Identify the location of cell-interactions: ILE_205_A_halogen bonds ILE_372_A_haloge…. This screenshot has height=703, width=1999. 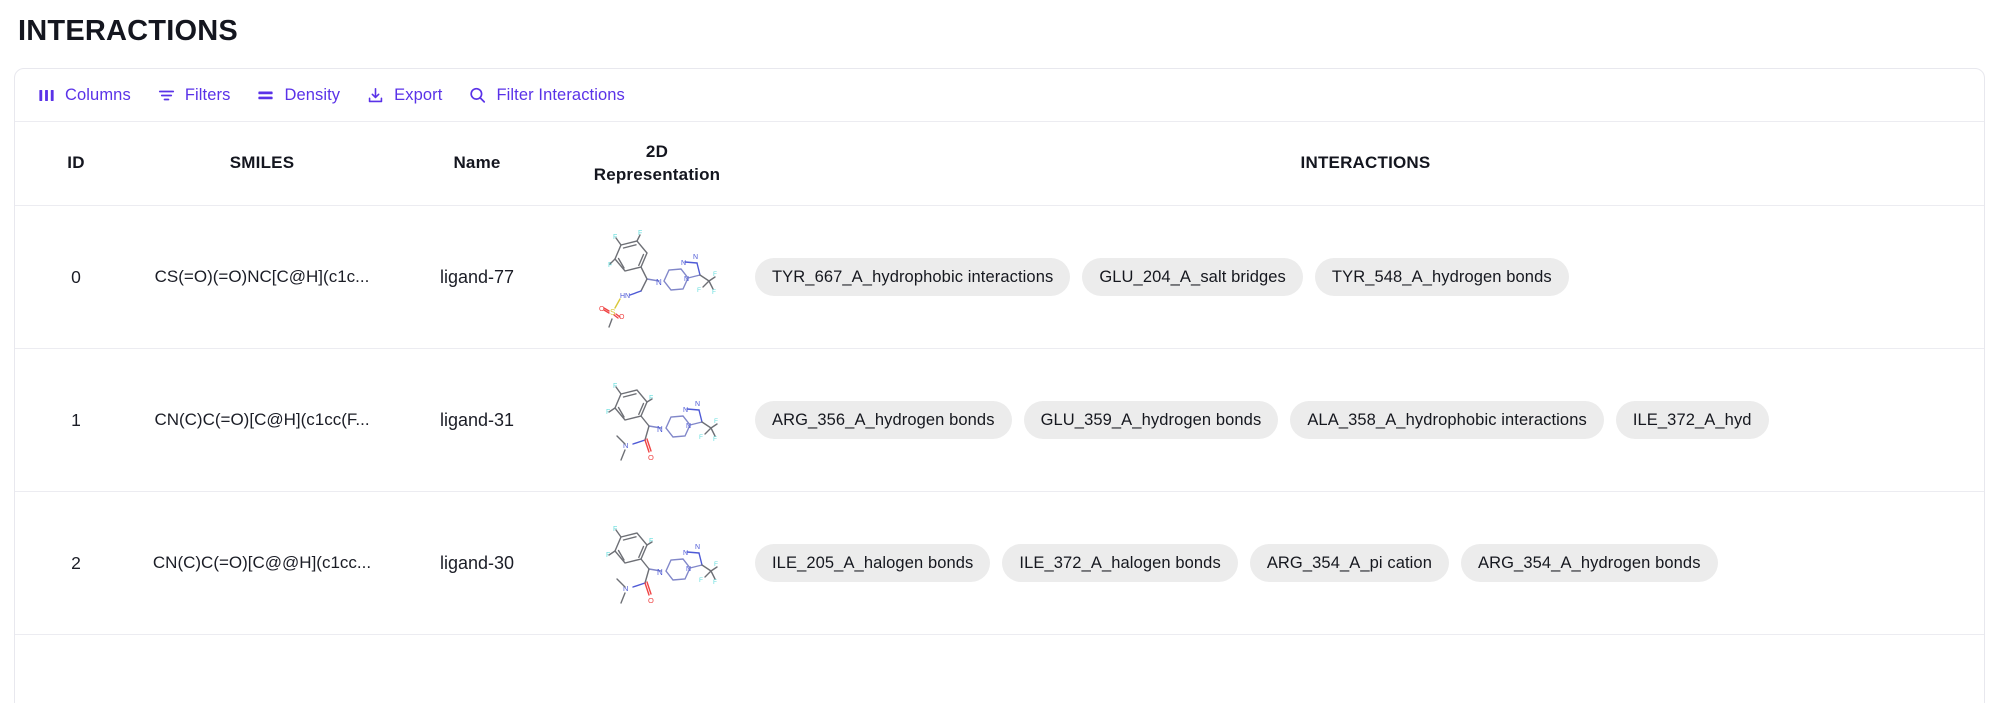
(1365, 563).